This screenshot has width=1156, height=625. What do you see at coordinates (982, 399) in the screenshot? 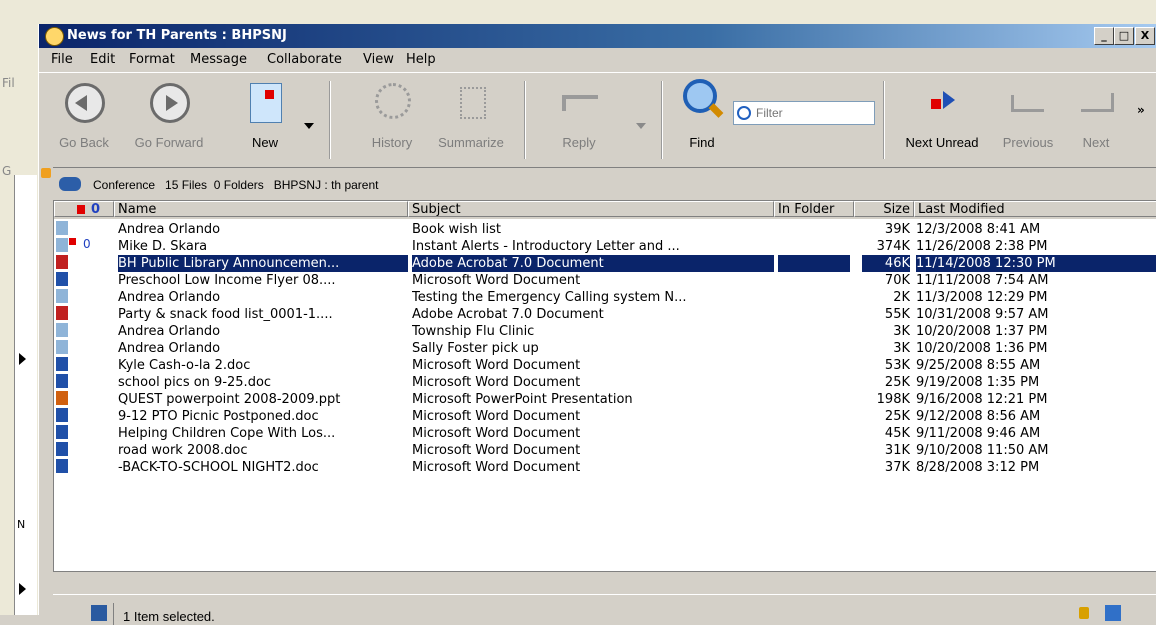
I see `row-last-modified: 9/16/2008 12:21 PM` at bounding box center [982, 399].